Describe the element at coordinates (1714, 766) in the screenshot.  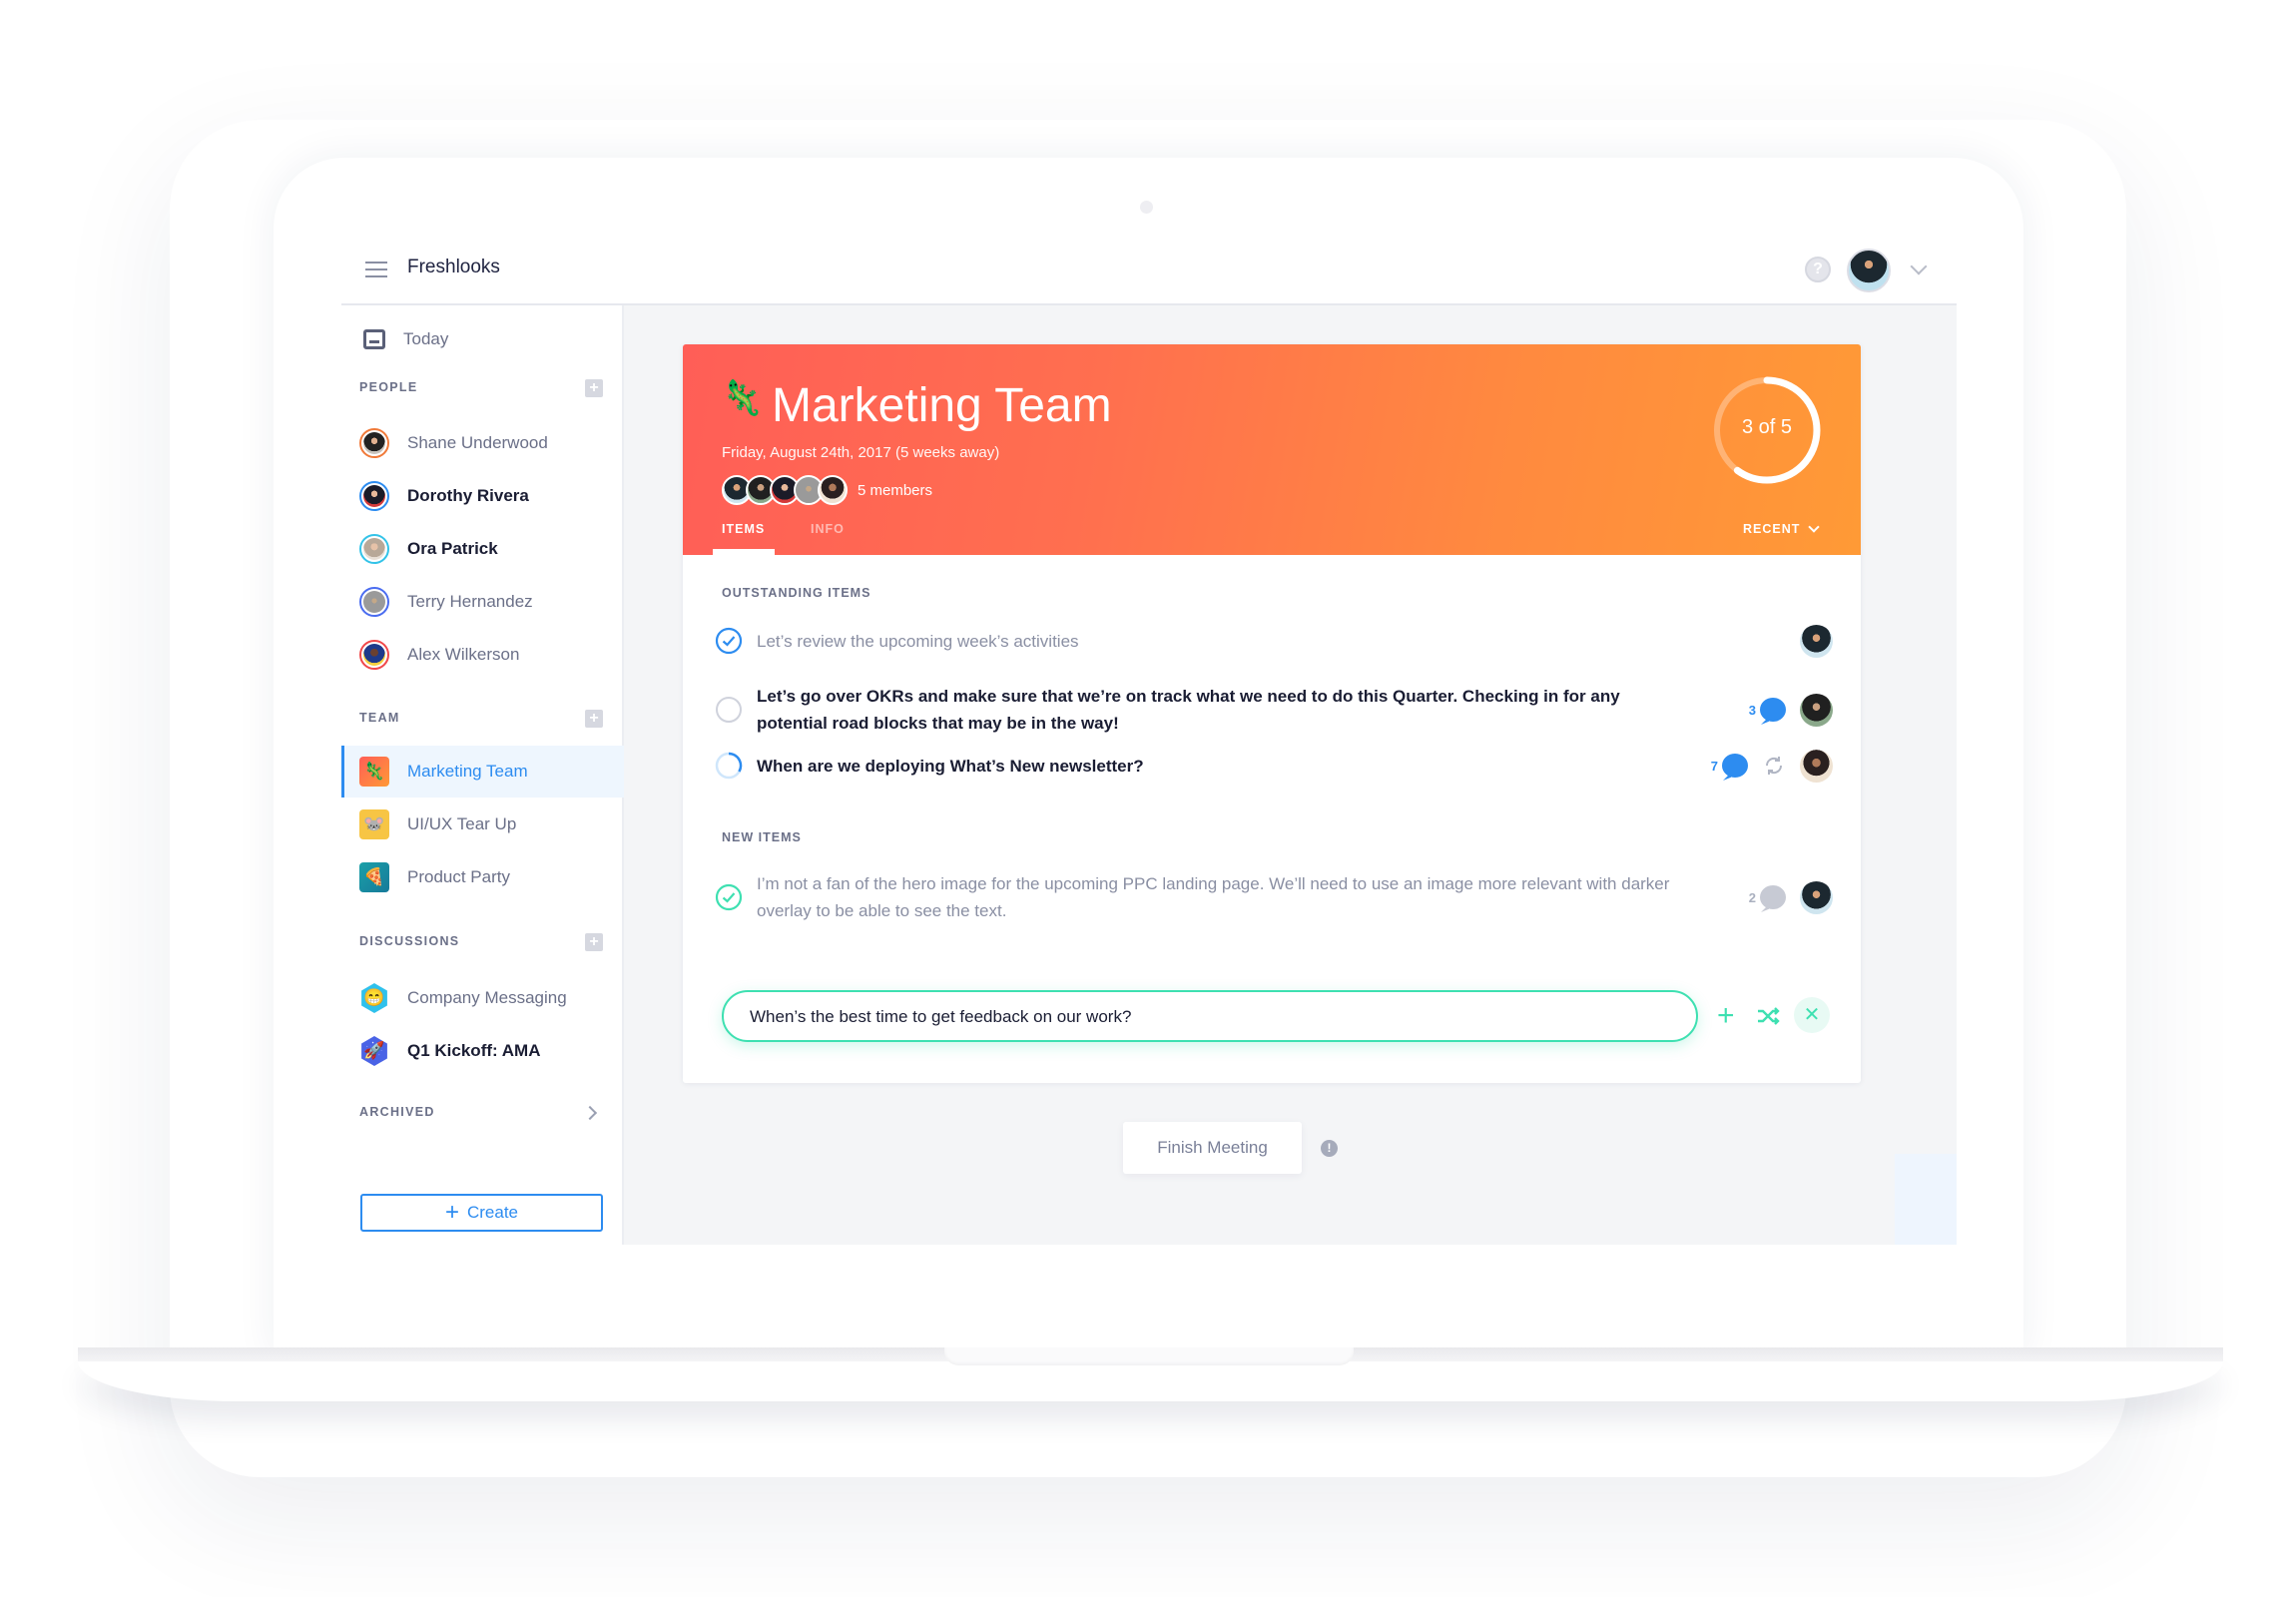
I see `comment-count: 7` at that location.